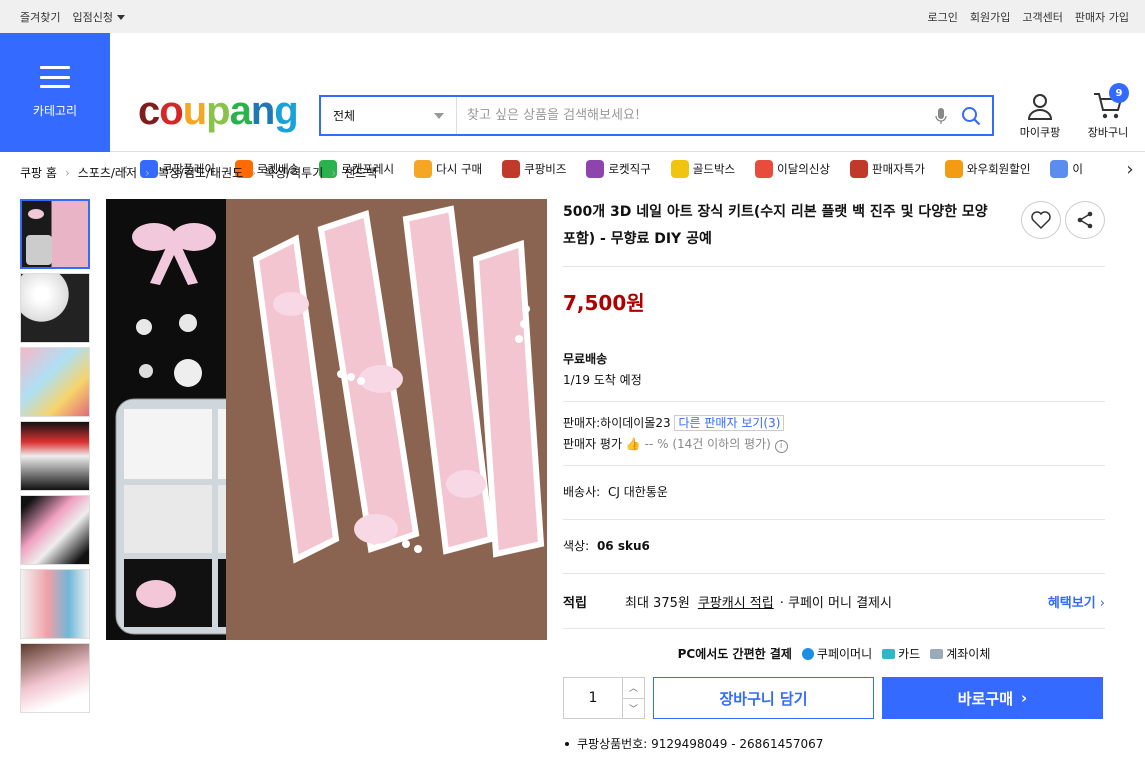 This screenshot has height=778, width=1145. I want to click on courier-label: 배송사:, so click(582, 492).